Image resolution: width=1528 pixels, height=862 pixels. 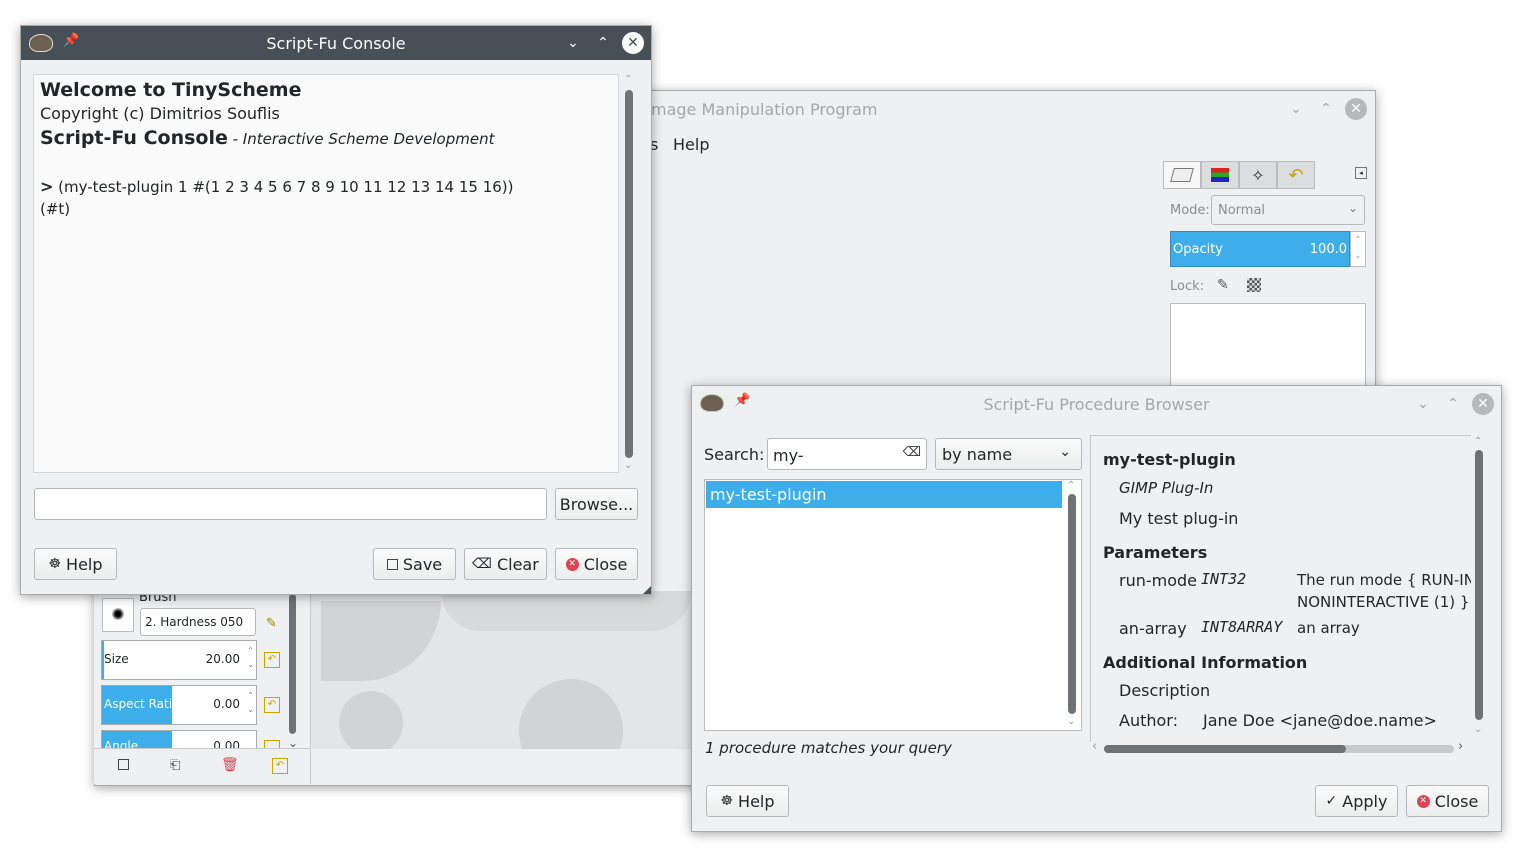 I want to click on console-scrollbar: ⌃ ⌄, so click(x=629, y=273).